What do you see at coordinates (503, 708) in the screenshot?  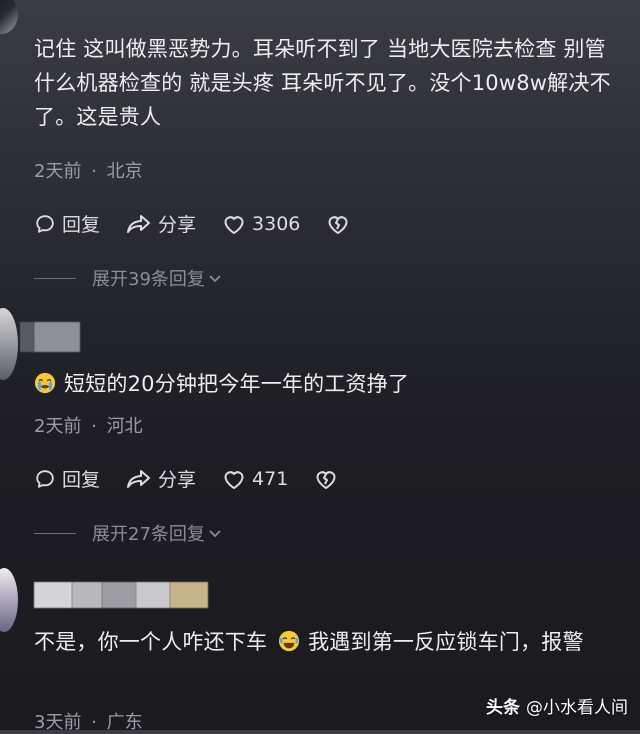 I see `watermark-brand: 头条` at bounding box center [503, 708].